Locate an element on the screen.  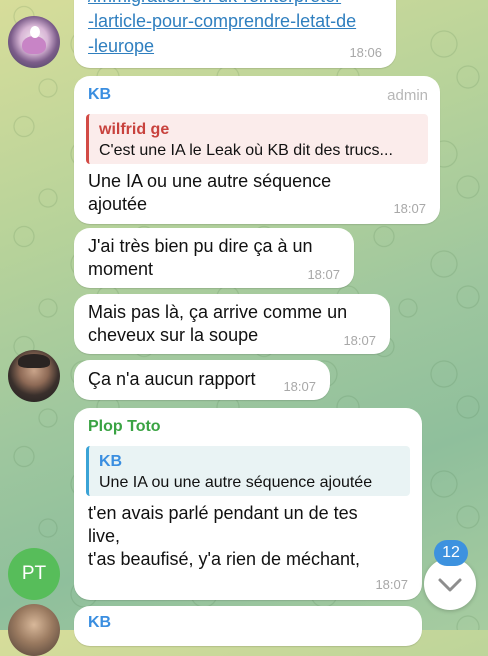
message-line: live, is located at coordinates (104, 536).